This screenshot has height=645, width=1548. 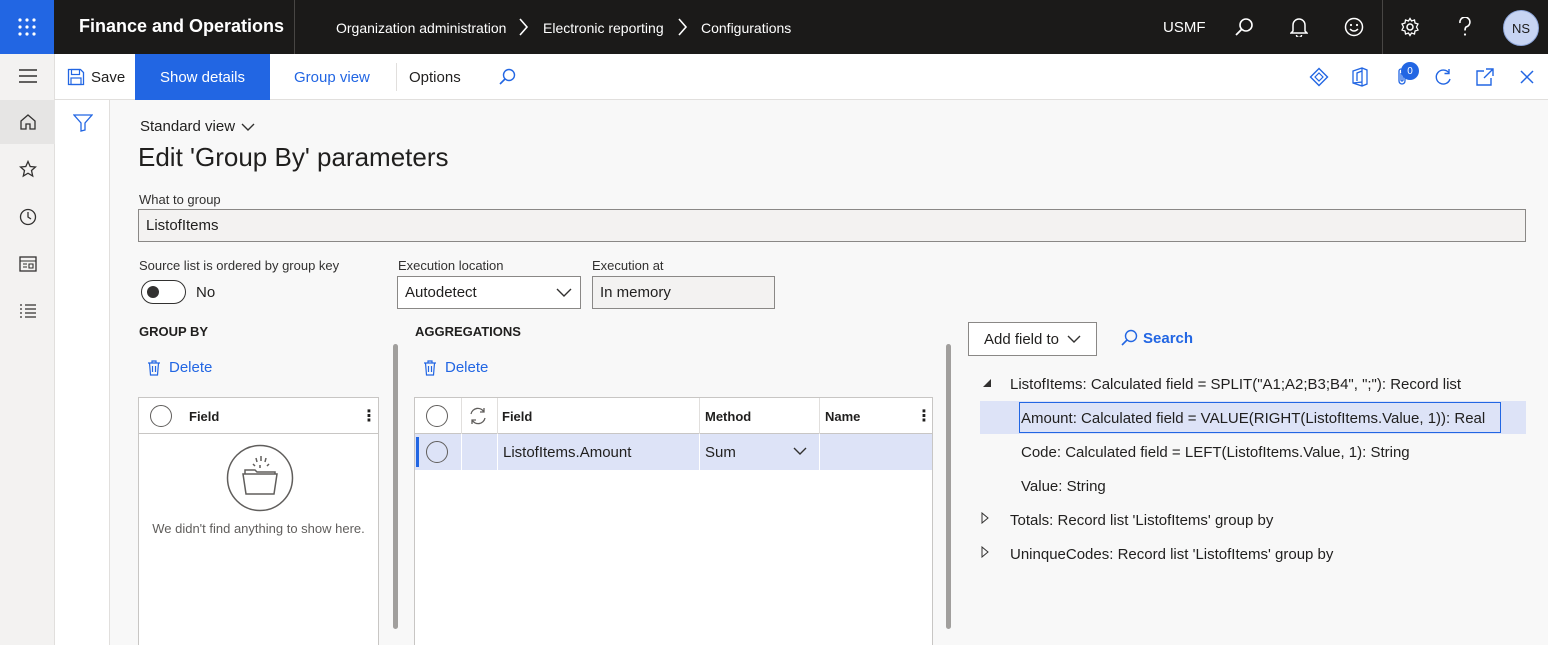 I want to click on column-header-method: Method, so click(x=728, y=416).